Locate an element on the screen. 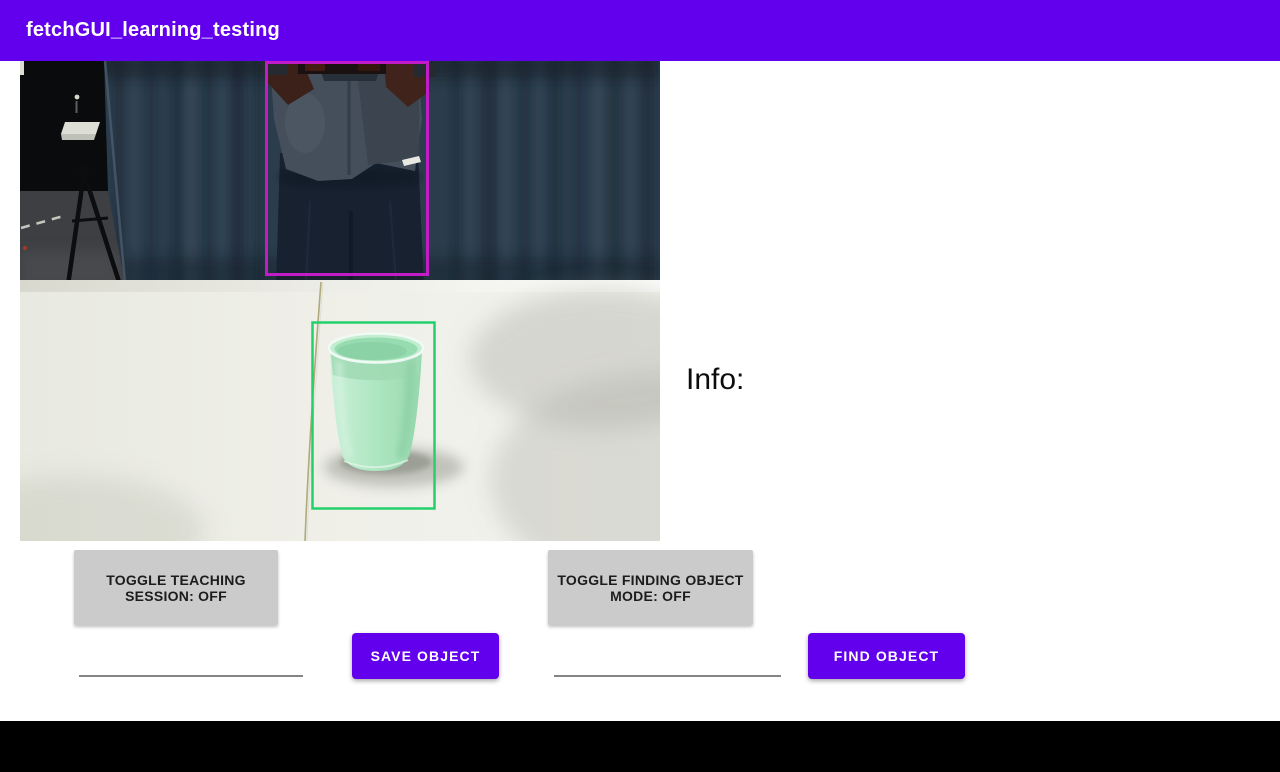 This screenshot has height=772, width=1280. toggle-teaching-session-button: TOGGLE TEACHING SESSION: OFF is located at coordinates (176, 587).